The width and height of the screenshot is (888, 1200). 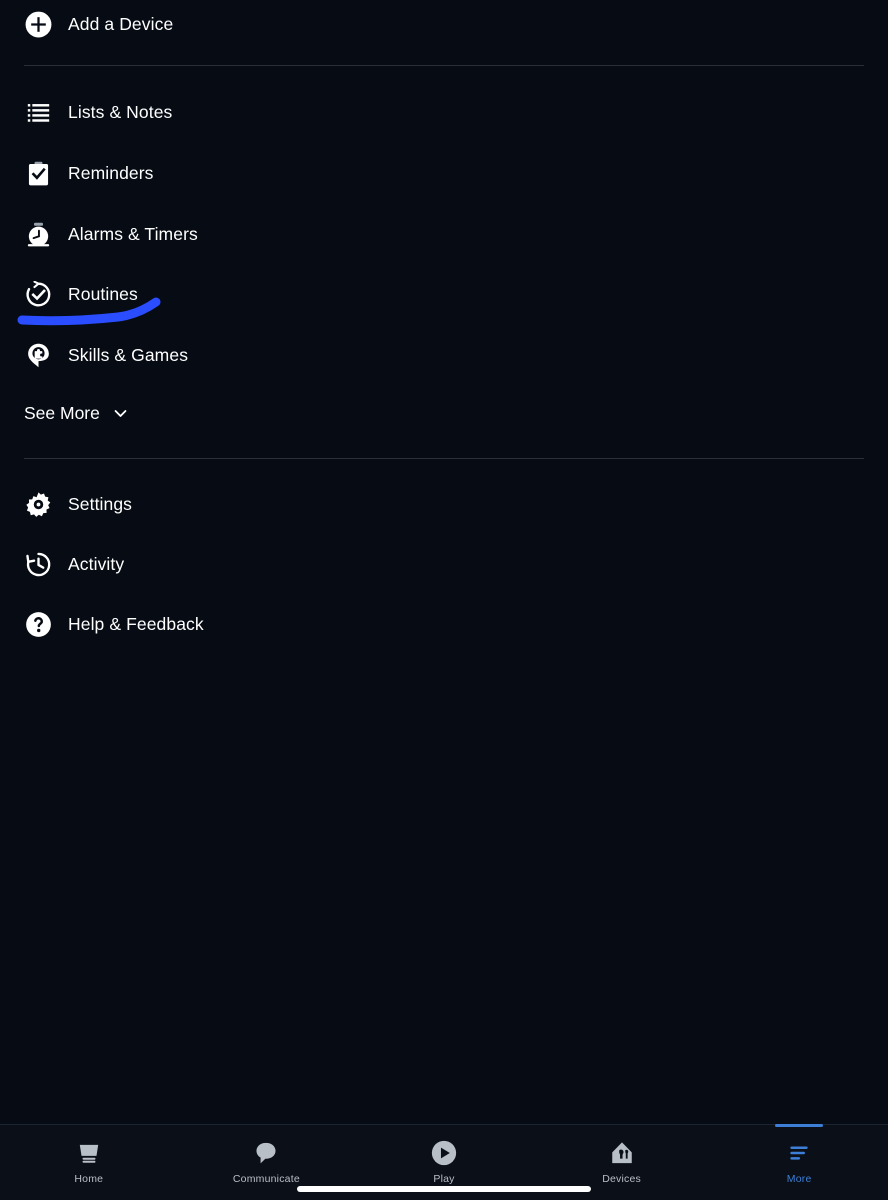 I want to click on menu-item-label: Add a Device, so click(x=121, y=23).